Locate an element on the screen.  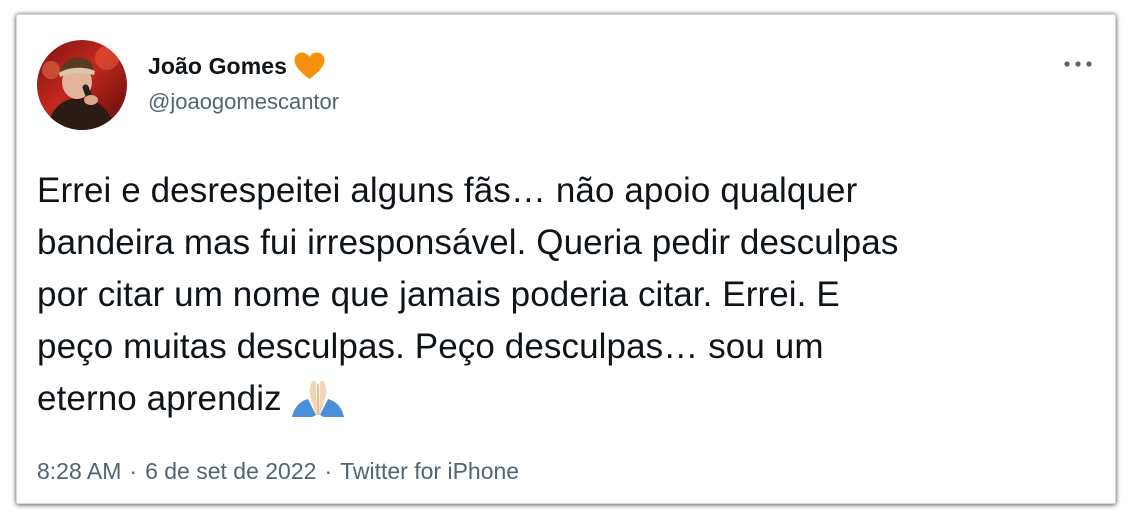
tweet-date: 6 de set de 2022 is located at coordinates (230, 471).